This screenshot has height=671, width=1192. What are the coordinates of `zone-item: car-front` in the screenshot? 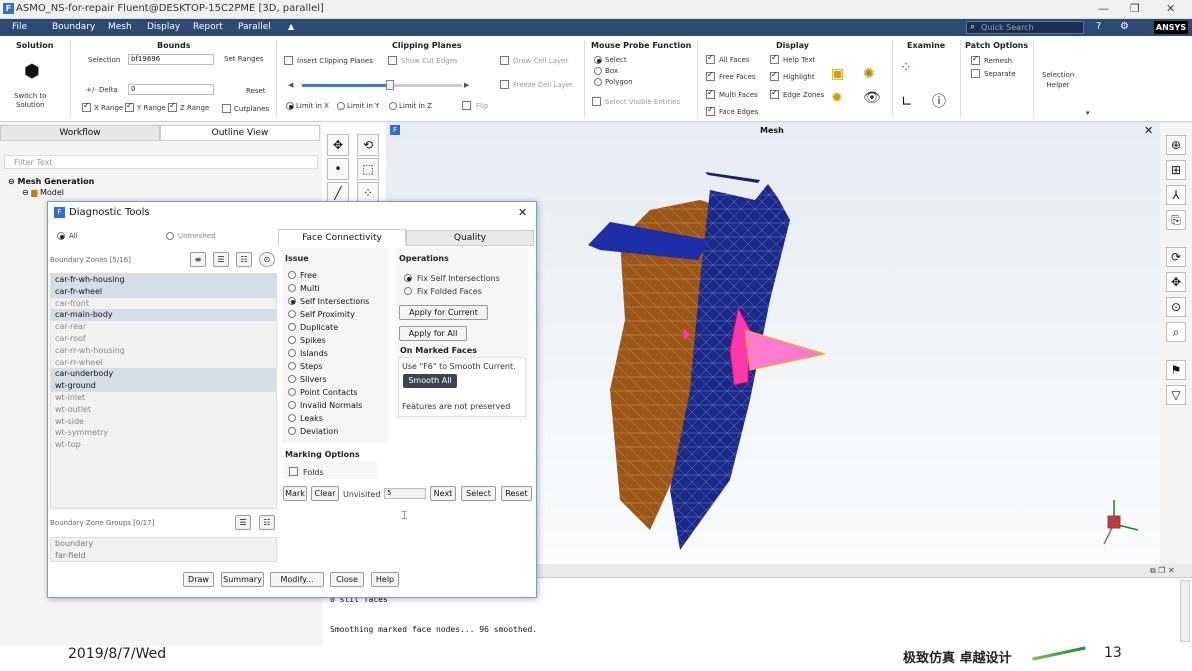 It's located at (163, 304).